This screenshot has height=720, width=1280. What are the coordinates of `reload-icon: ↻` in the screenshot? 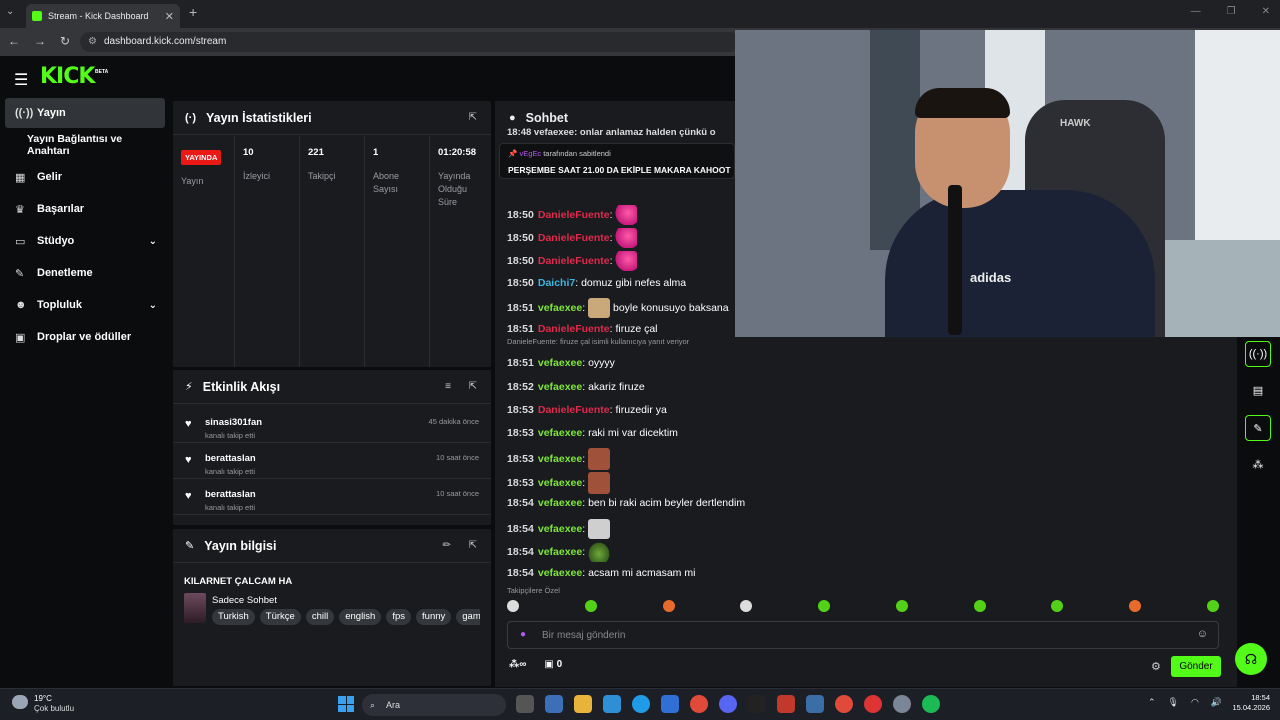 It's located at (65, 41).